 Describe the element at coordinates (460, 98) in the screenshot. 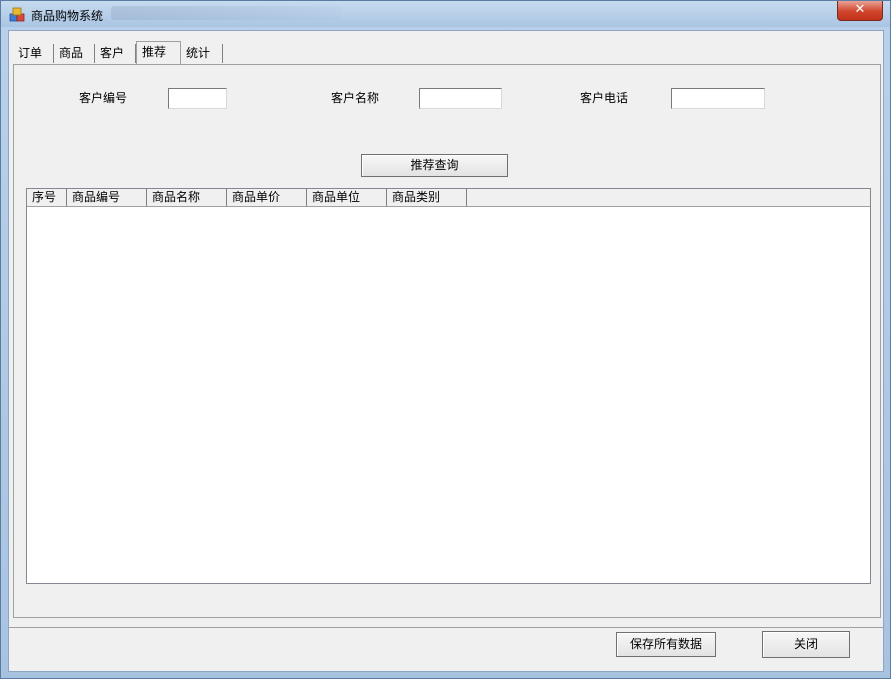

I see `customer-name-input` at that location.